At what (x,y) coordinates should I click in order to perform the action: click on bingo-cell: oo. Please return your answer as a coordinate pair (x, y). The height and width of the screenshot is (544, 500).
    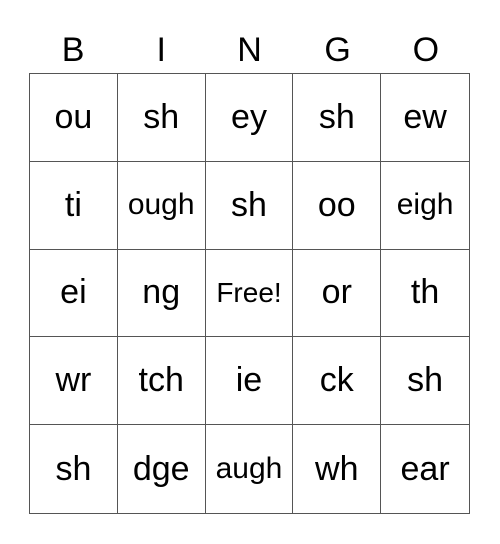
    Looking at the image, I should click on (337, 205).